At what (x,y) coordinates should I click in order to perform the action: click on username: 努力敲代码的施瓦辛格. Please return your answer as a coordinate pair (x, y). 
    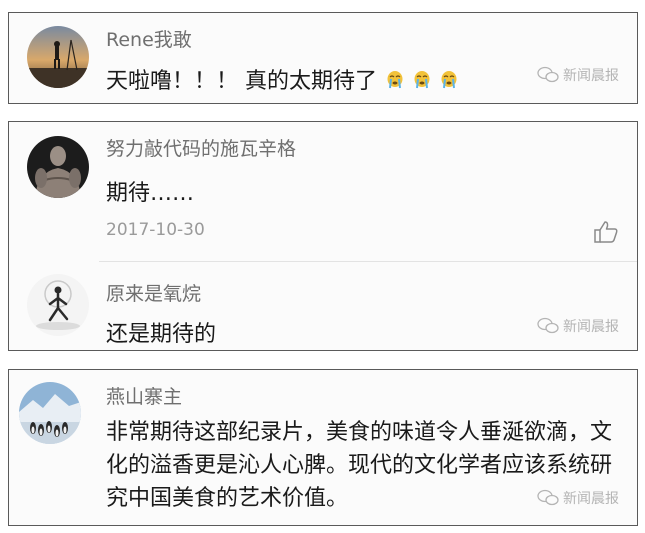
    Looking at the image, I should click on (201, 147).